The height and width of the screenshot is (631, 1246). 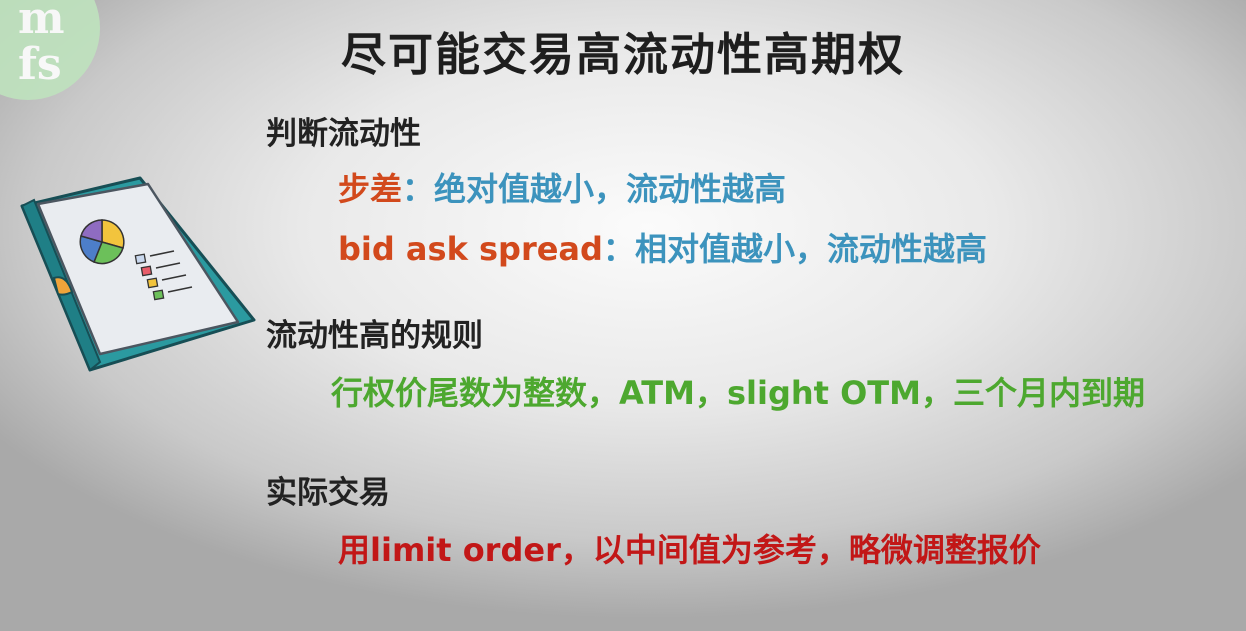 What do you see at coordinates (328, 493) in the screenshot?
I see `section-heading-trading: 实际交易` at bounding box center [328, 493].